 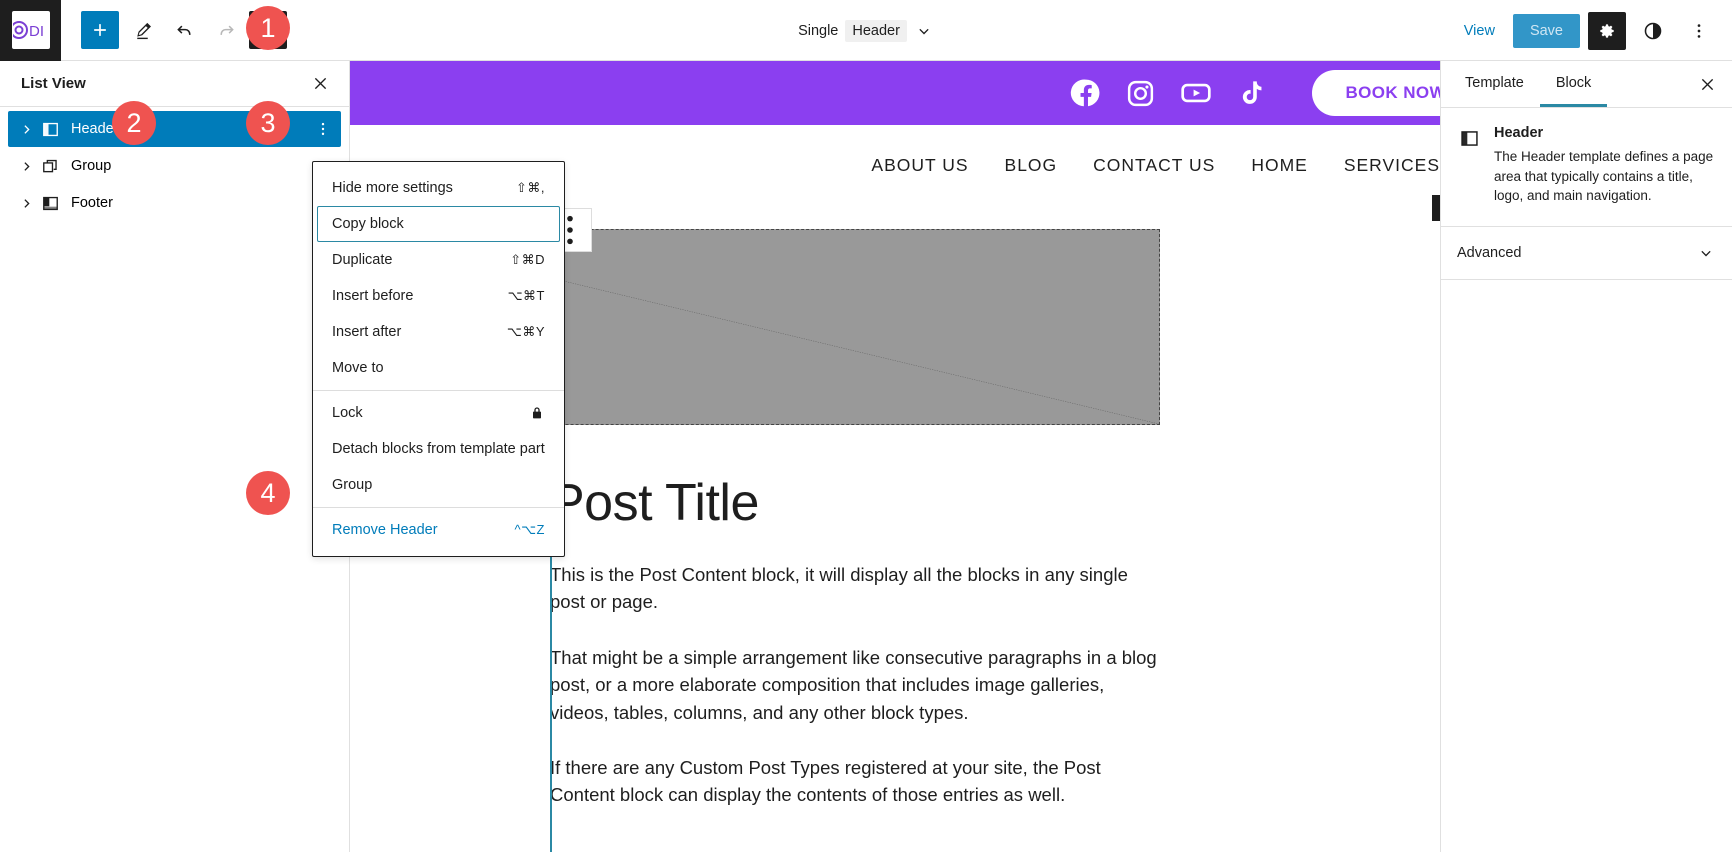 I want to click on menu-item-label: Detach blocks from template part, so click(x=438, y=449).